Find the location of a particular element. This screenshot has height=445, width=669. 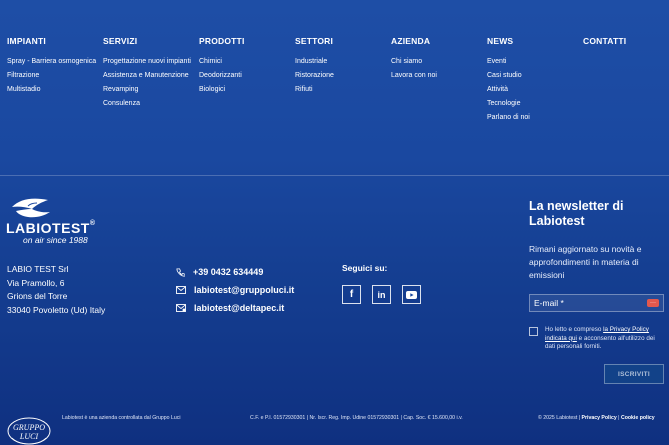

linkedin-glyph: in is located at coordinates (381, 294).